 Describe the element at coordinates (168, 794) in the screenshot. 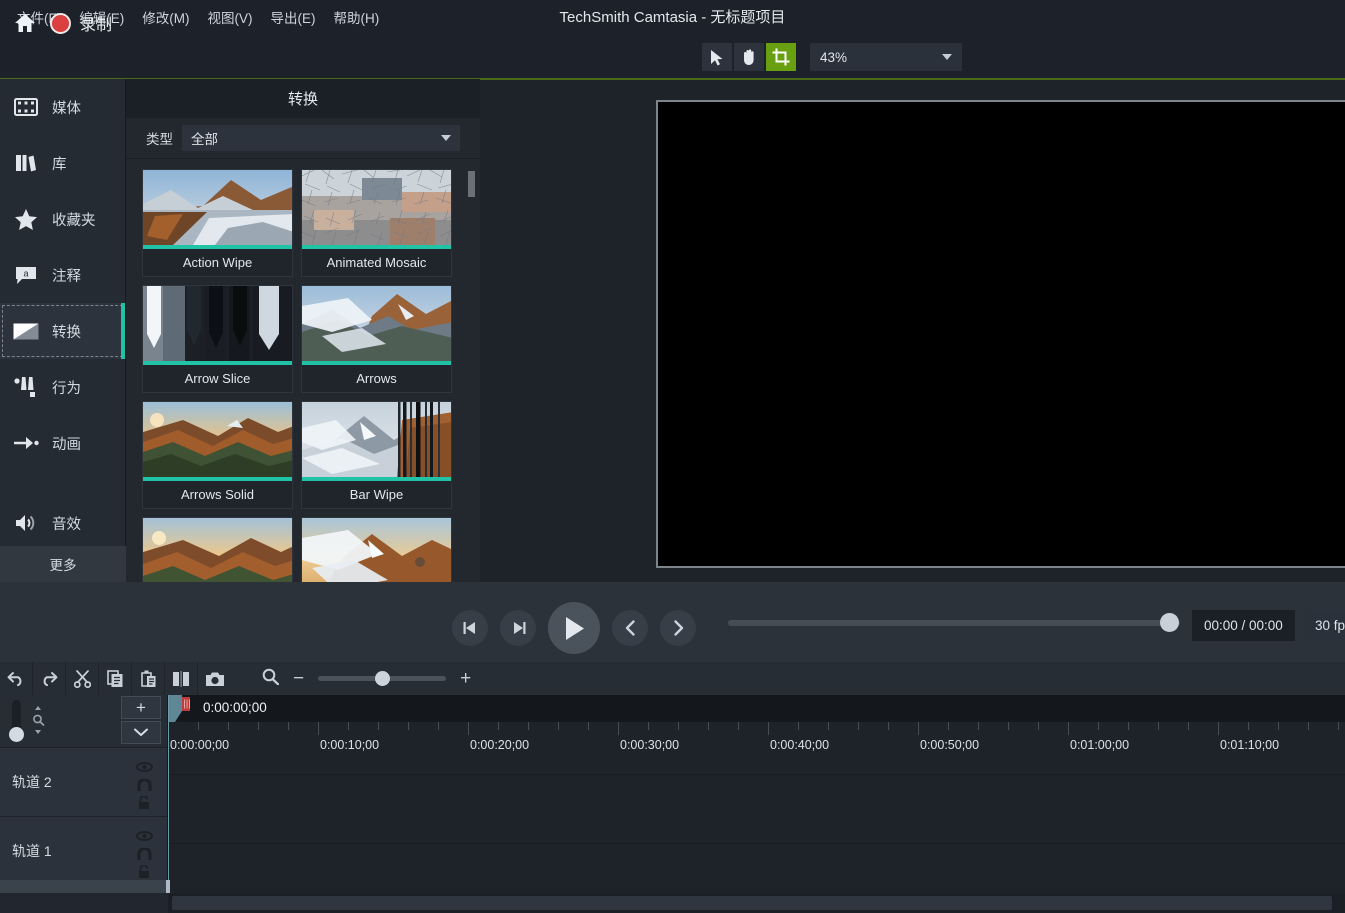

I see `playhead-line` at that location.